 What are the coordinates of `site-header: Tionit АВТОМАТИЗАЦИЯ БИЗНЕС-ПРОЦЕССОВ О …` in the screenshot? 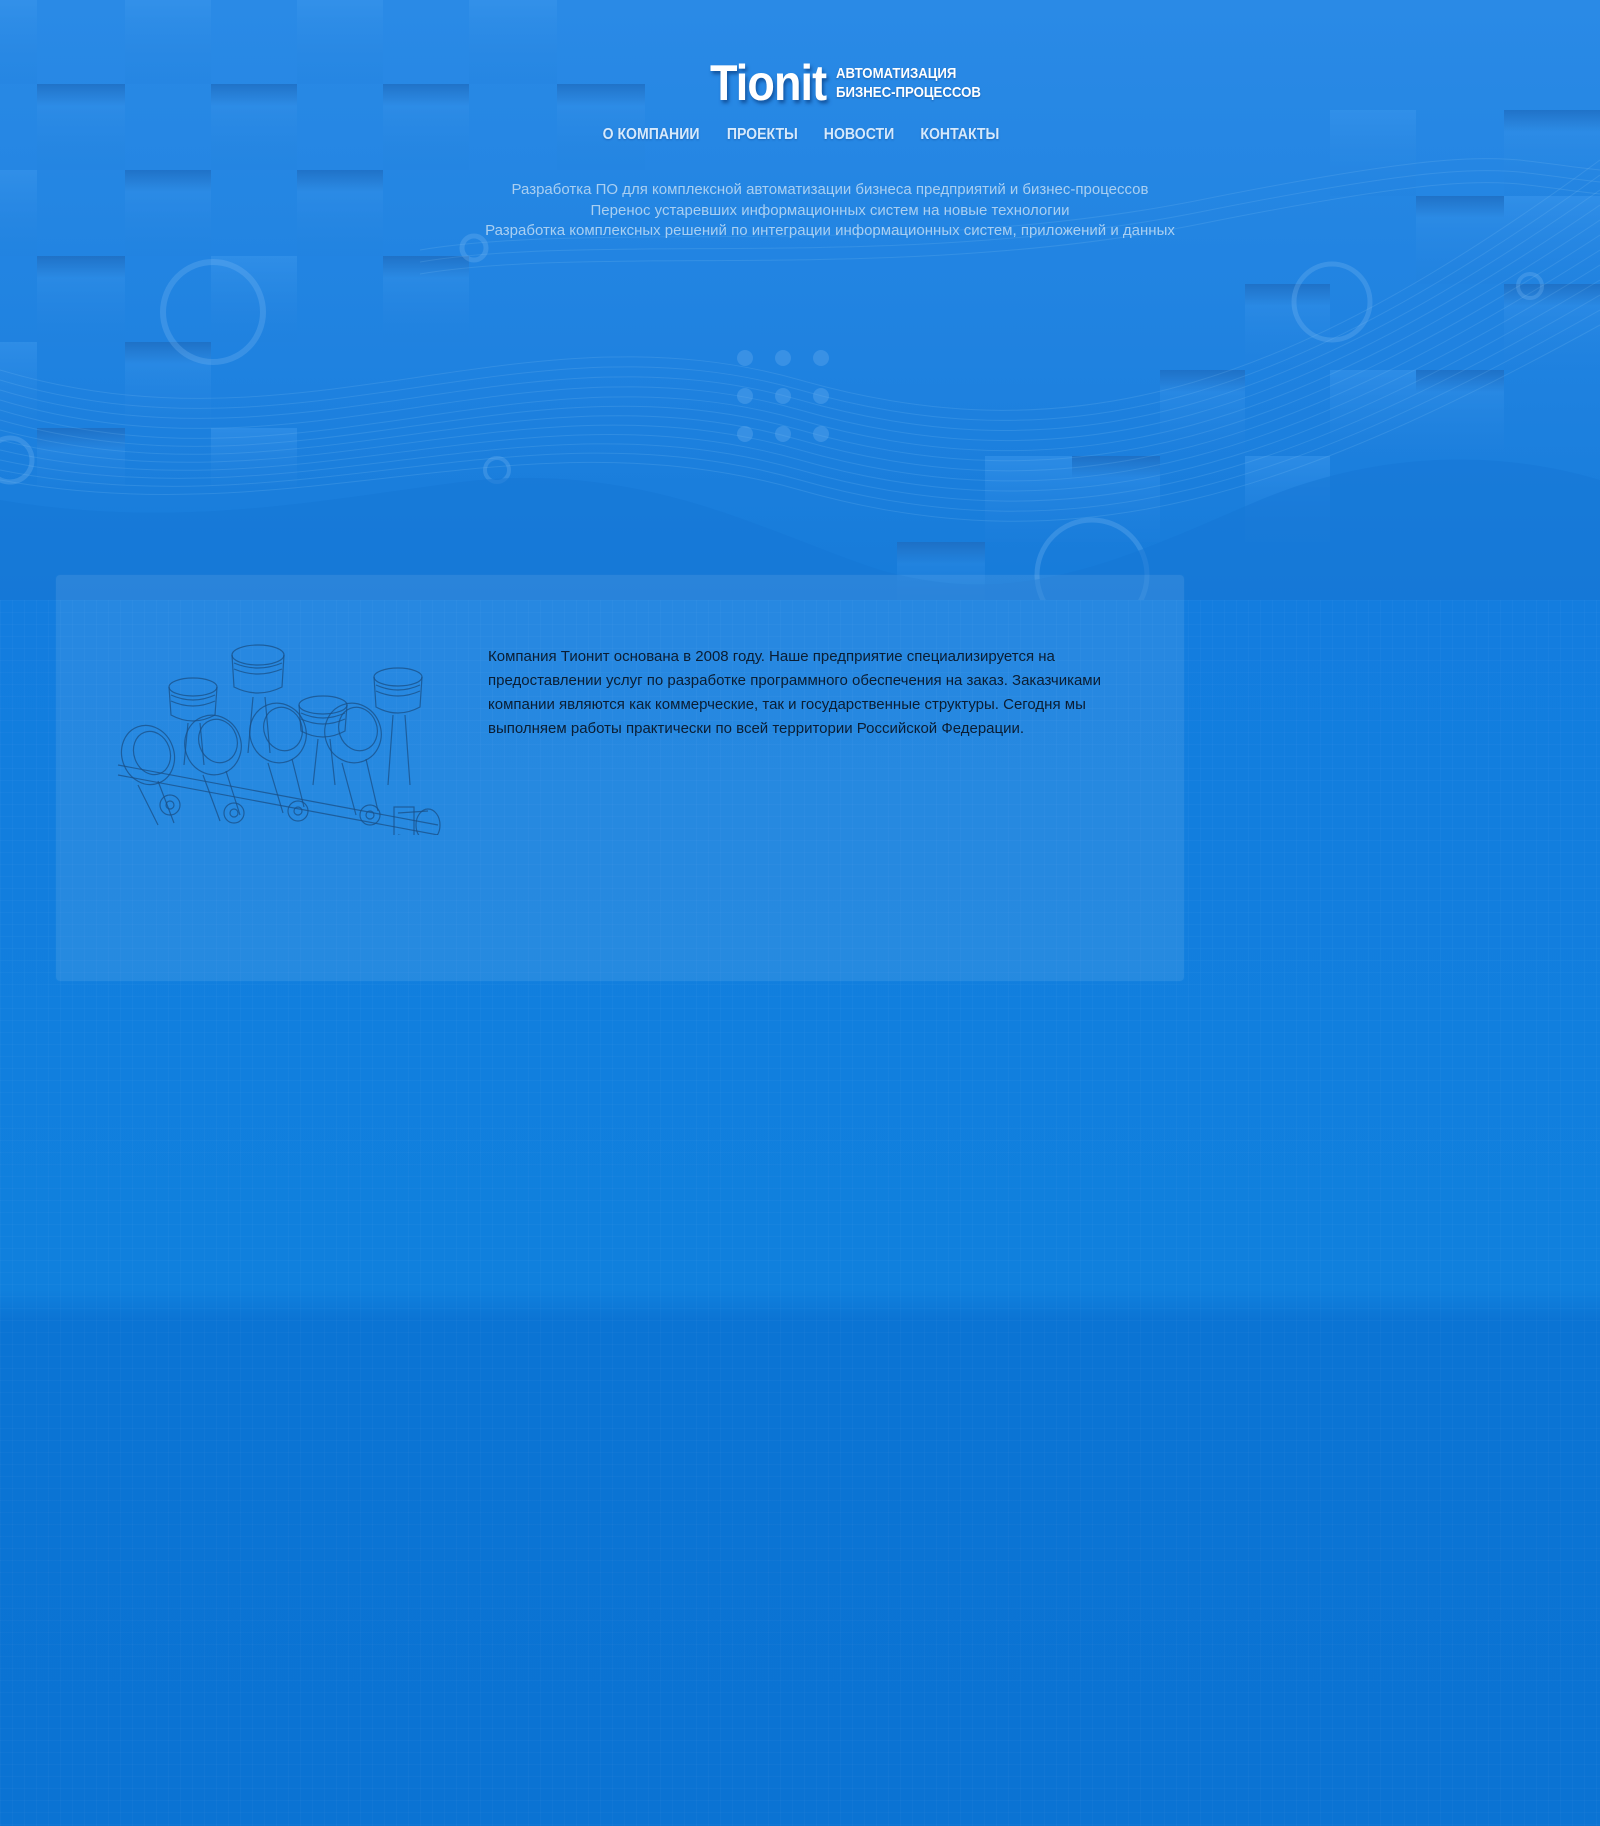 It's located at (800, 130).